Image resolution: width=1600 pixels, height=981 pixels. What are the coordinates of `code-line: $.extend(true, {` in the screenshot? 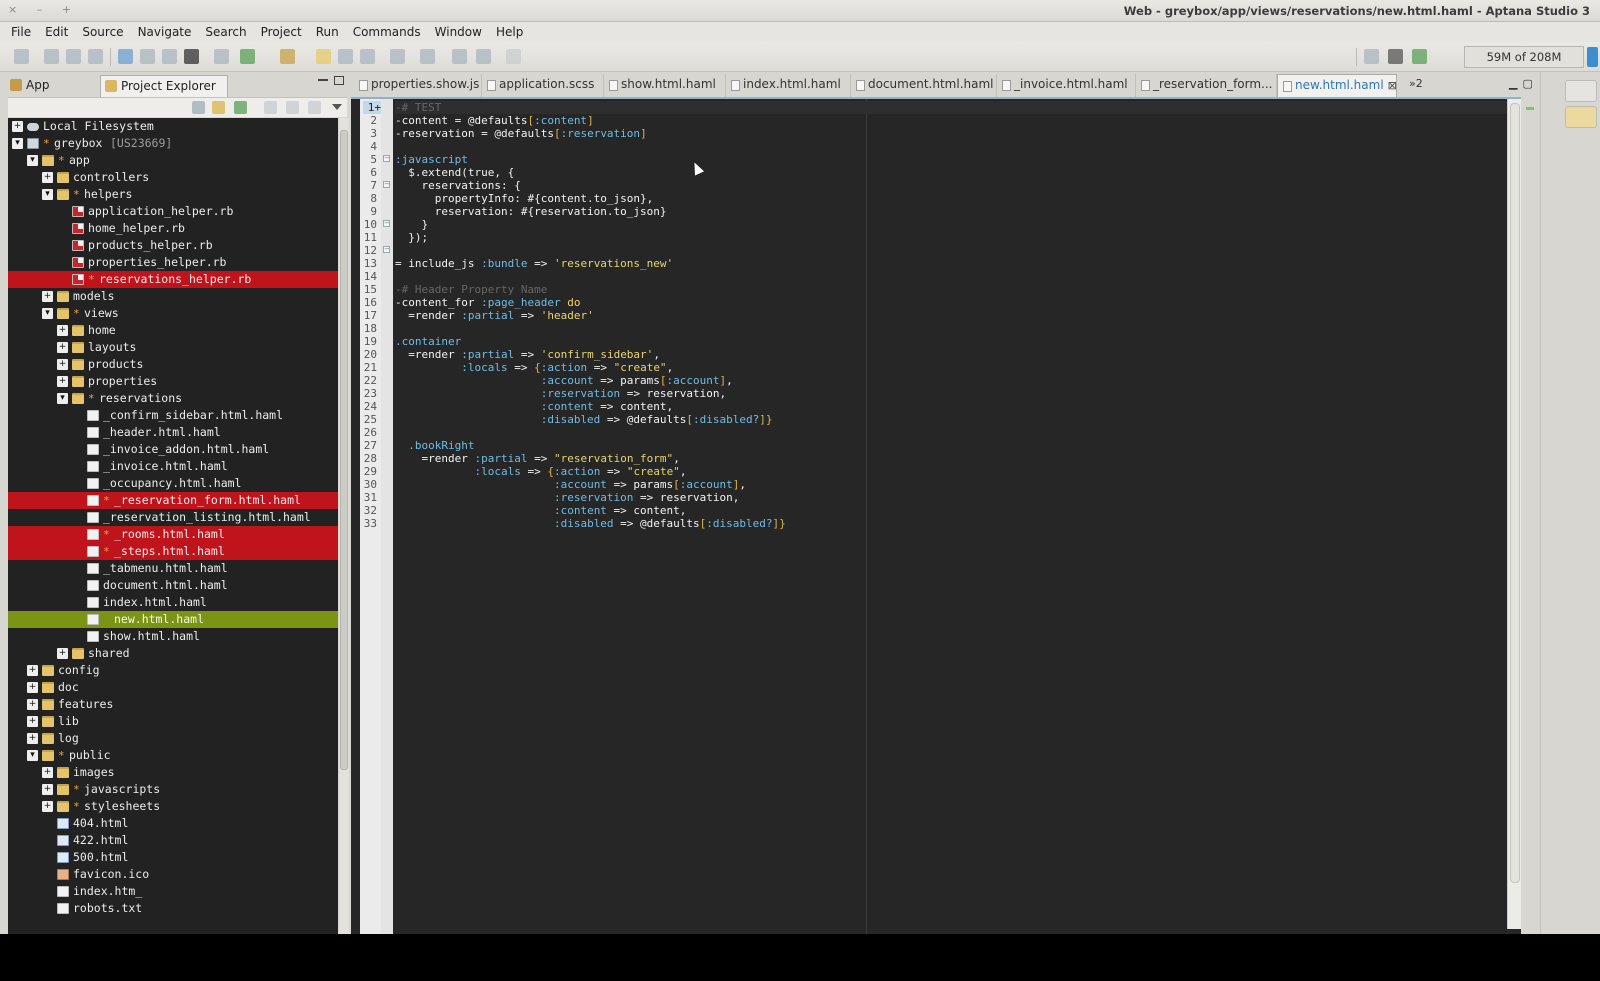 It's located at (454, 172).